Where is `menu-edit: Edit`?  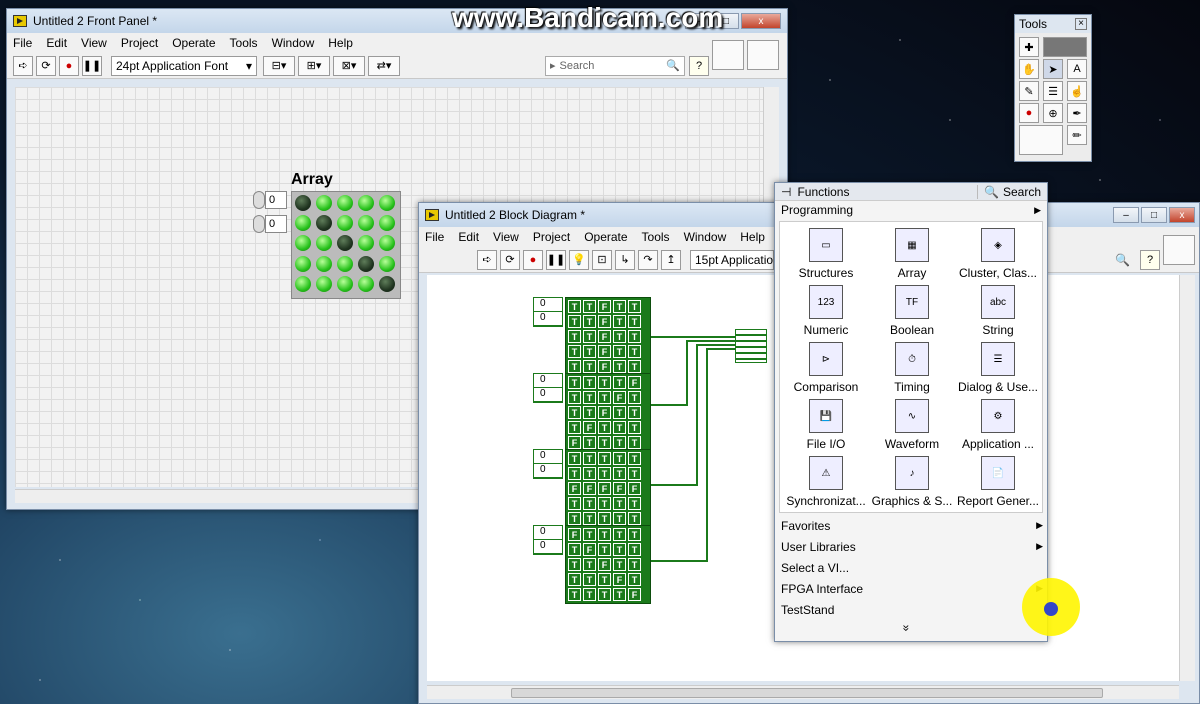 menu-edit: Edit is located at coordinates (56, 43).